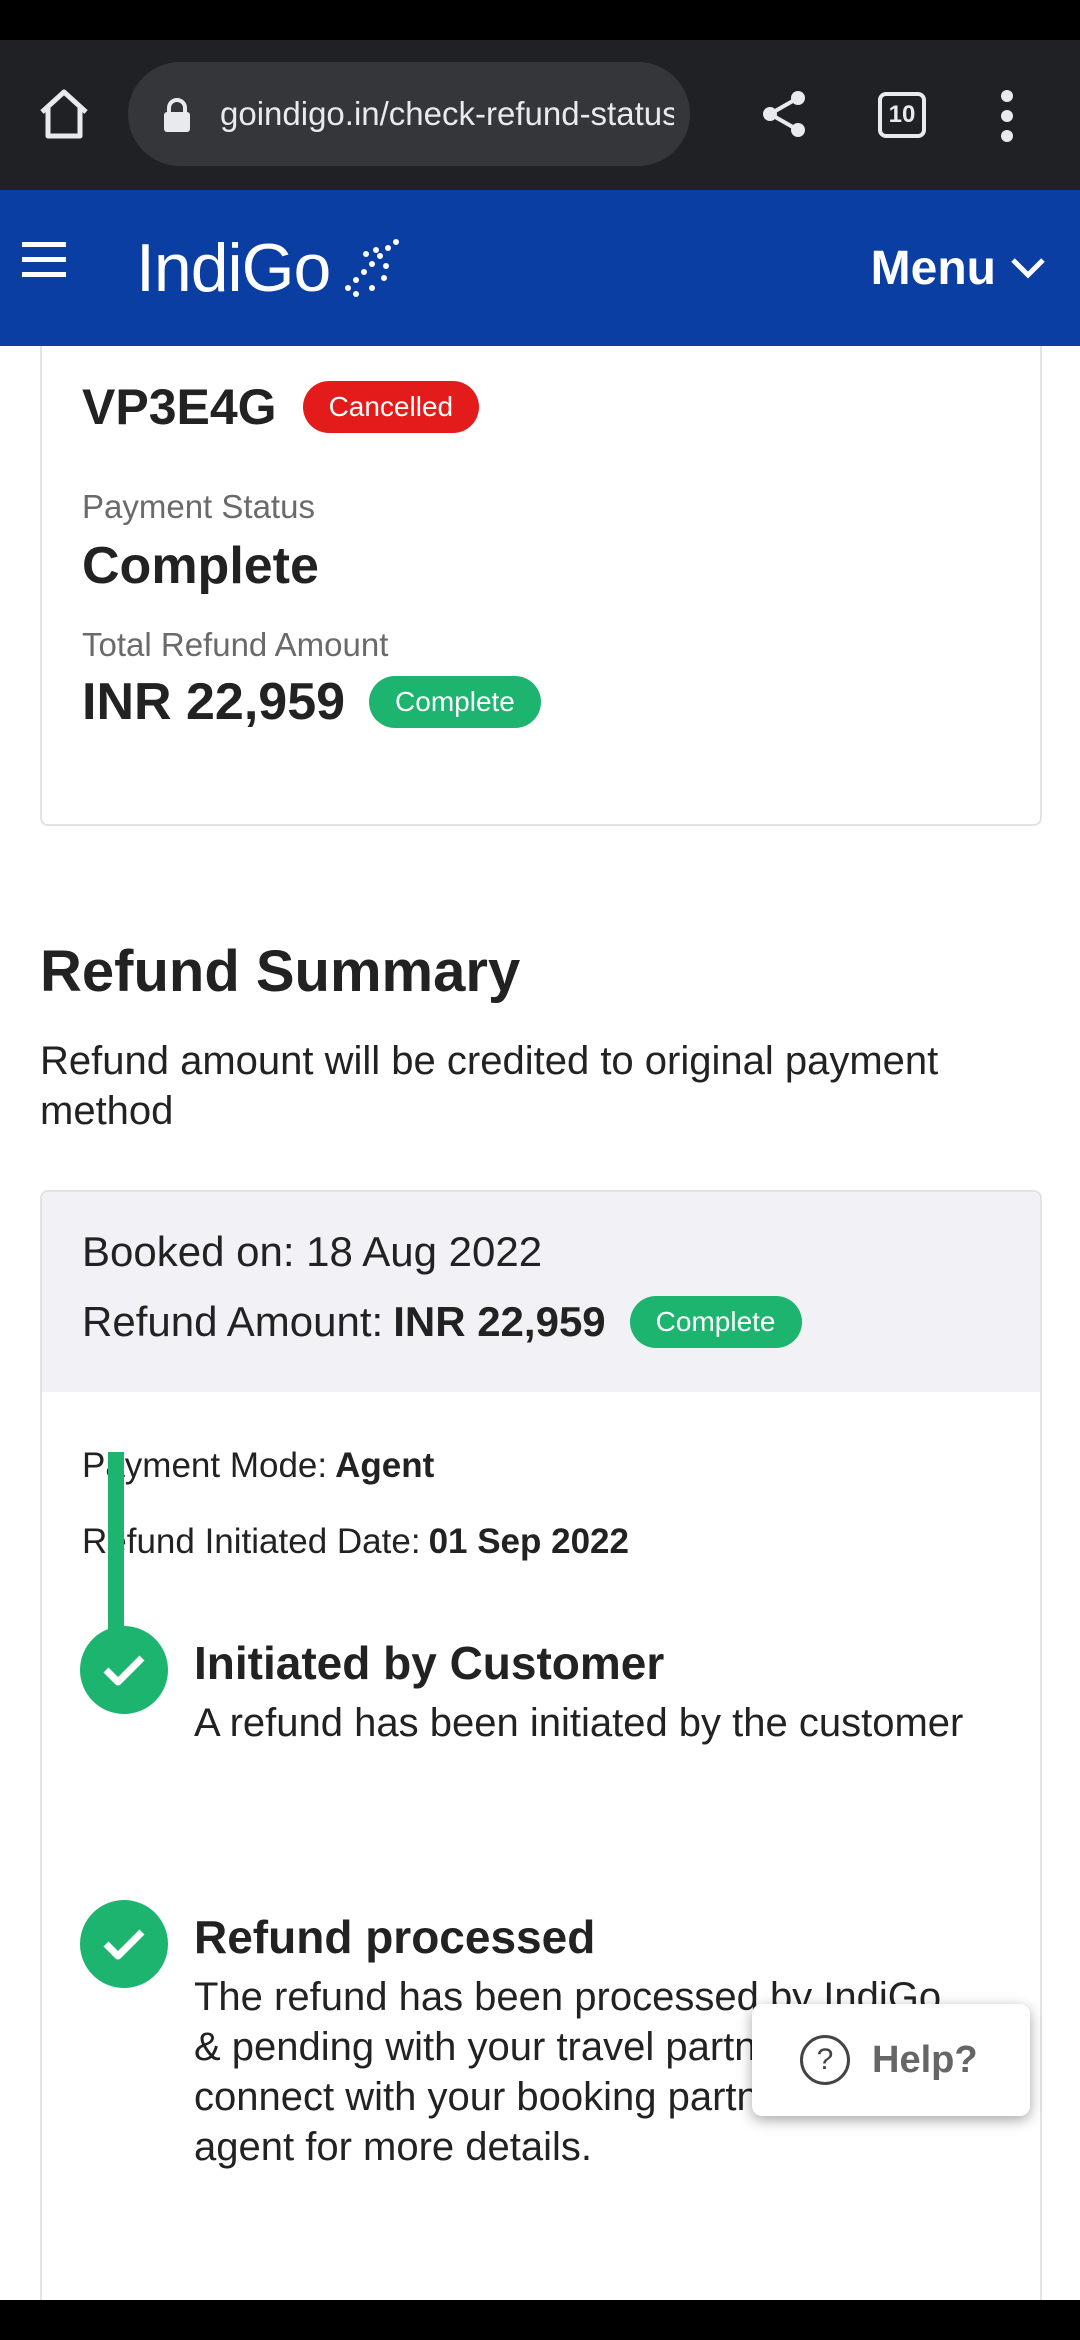 This screenshot has width=1080, height=2340. I want to click on pnr-row: VP3E4G Cancelled, so click(281, 407).